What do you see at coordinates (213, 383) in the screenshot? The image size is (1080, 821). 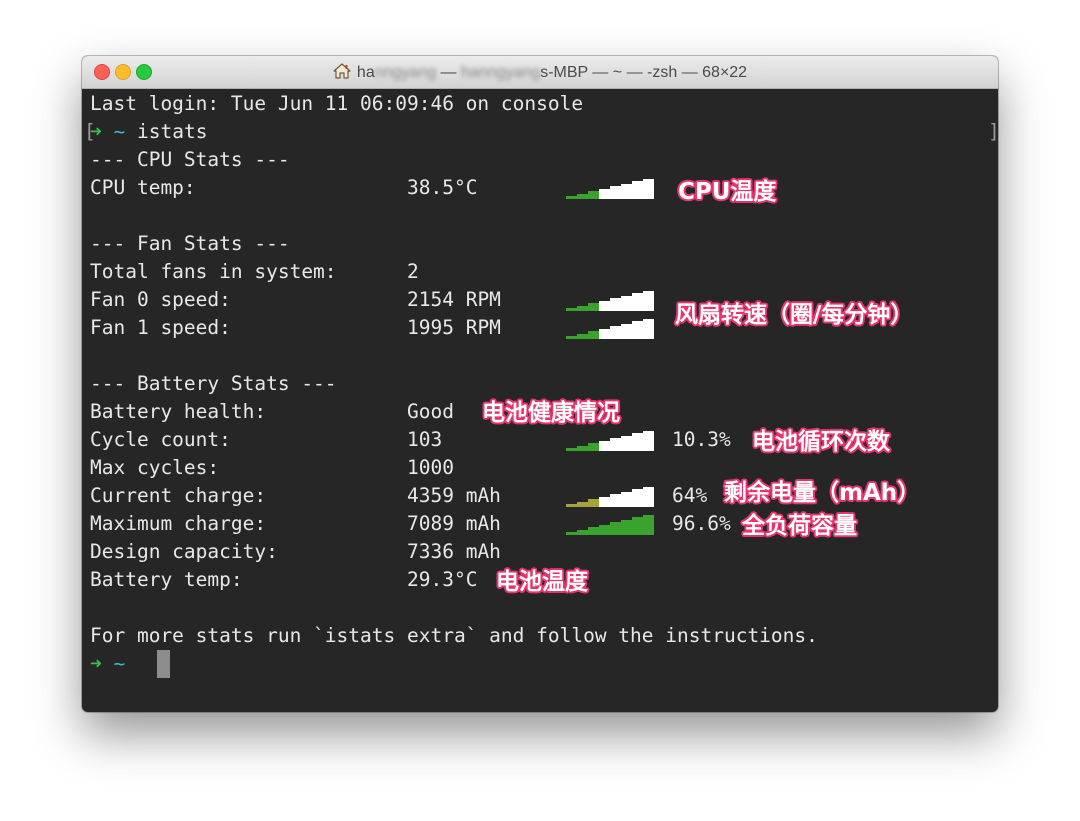 I see `battery-stats-header: --- Battery Stats ---` at bounding box center [213, 383].